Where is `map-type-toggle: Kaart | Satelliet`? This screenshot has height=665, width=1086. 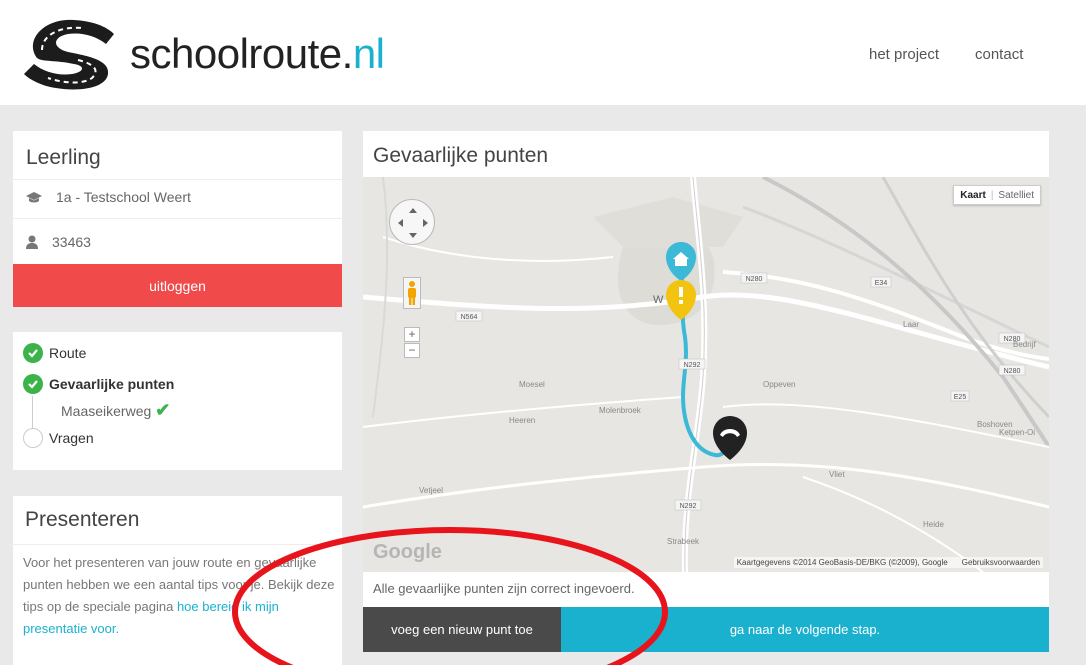 map-type-toggle: Kaart | Satelliet is located at coordinates (997, 195).